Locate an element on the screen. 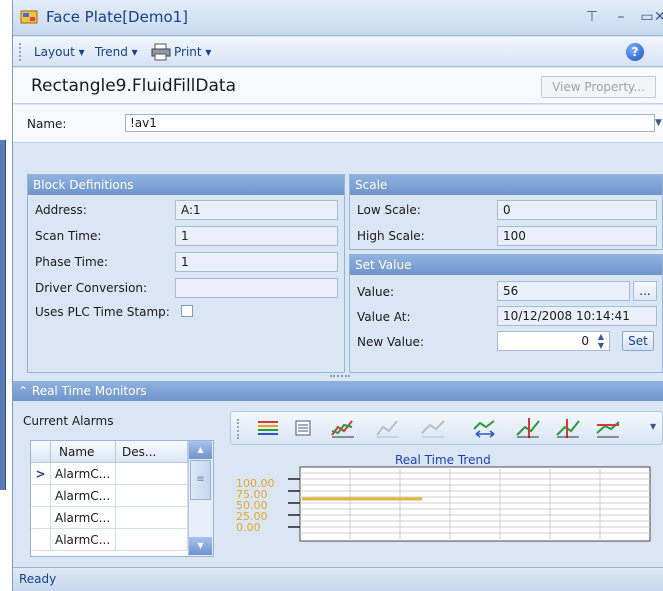  address-value: A:1 is located at coordinates (256, 210).